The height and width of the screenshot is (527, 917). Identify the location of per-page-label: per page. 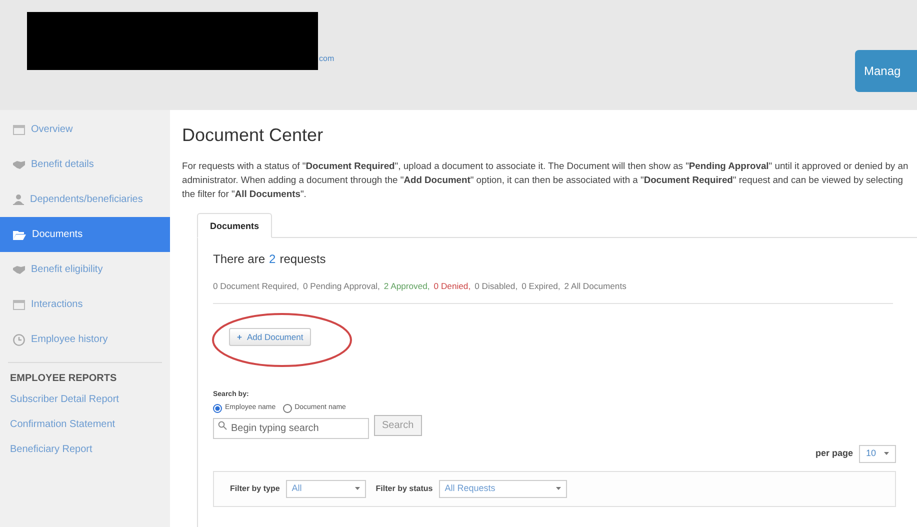
(834, 453).